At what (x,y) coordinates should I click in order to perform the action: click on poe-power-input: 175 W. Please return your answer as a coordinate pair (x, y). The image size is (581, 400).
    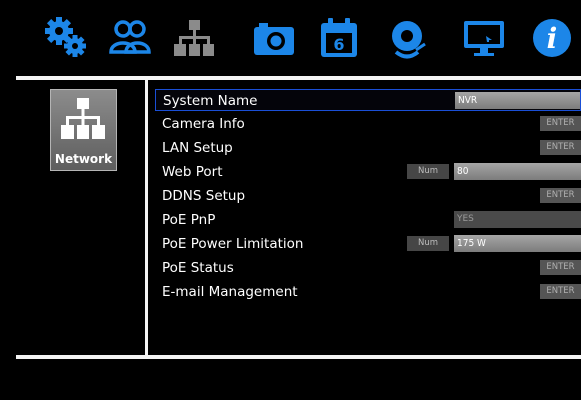
    Looking at the image, I should click on (517, 243).